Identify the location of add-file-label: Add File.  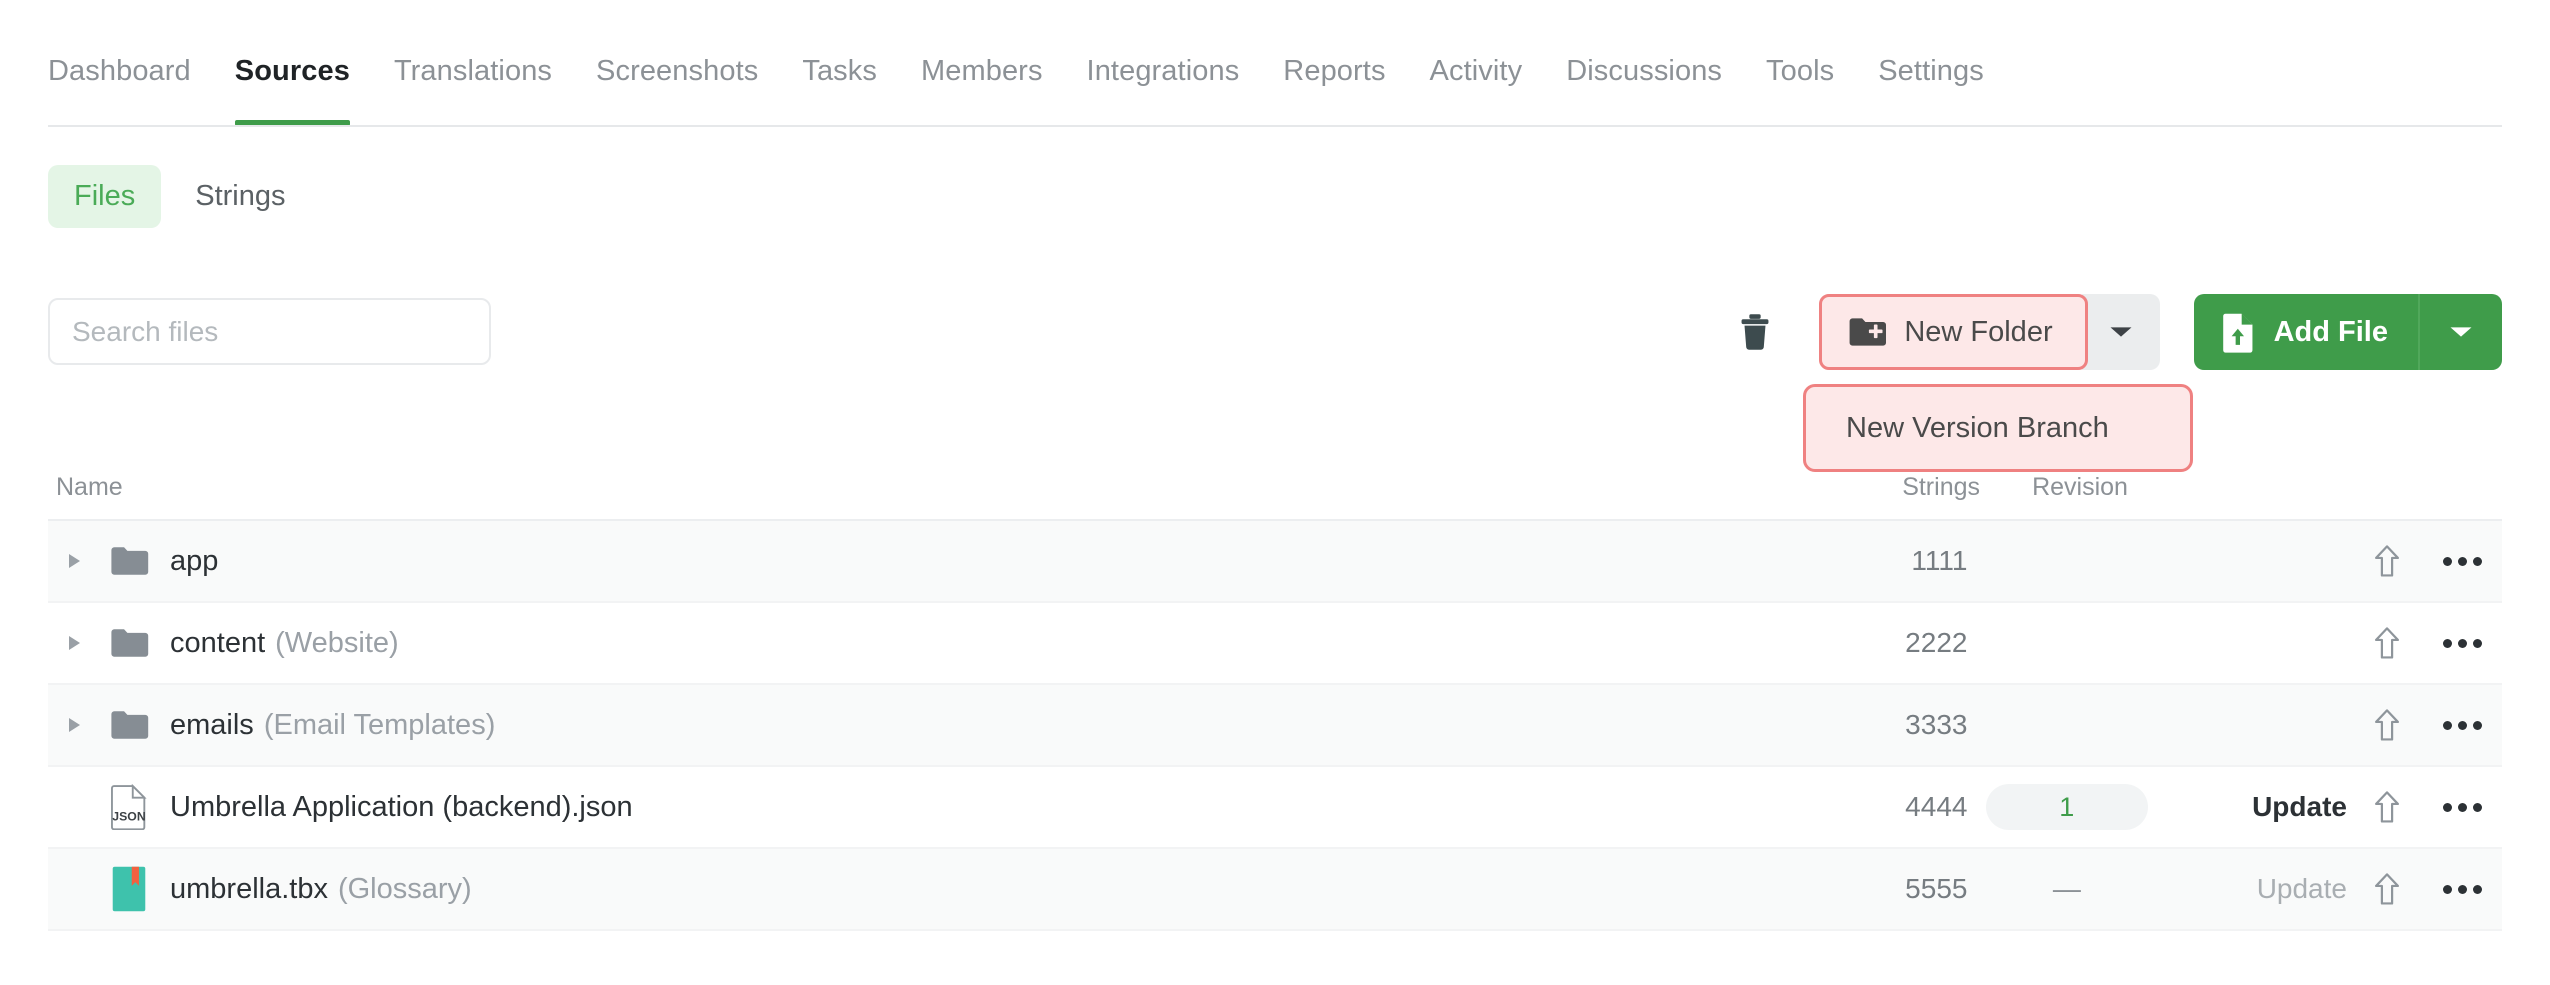
(2330, 331).